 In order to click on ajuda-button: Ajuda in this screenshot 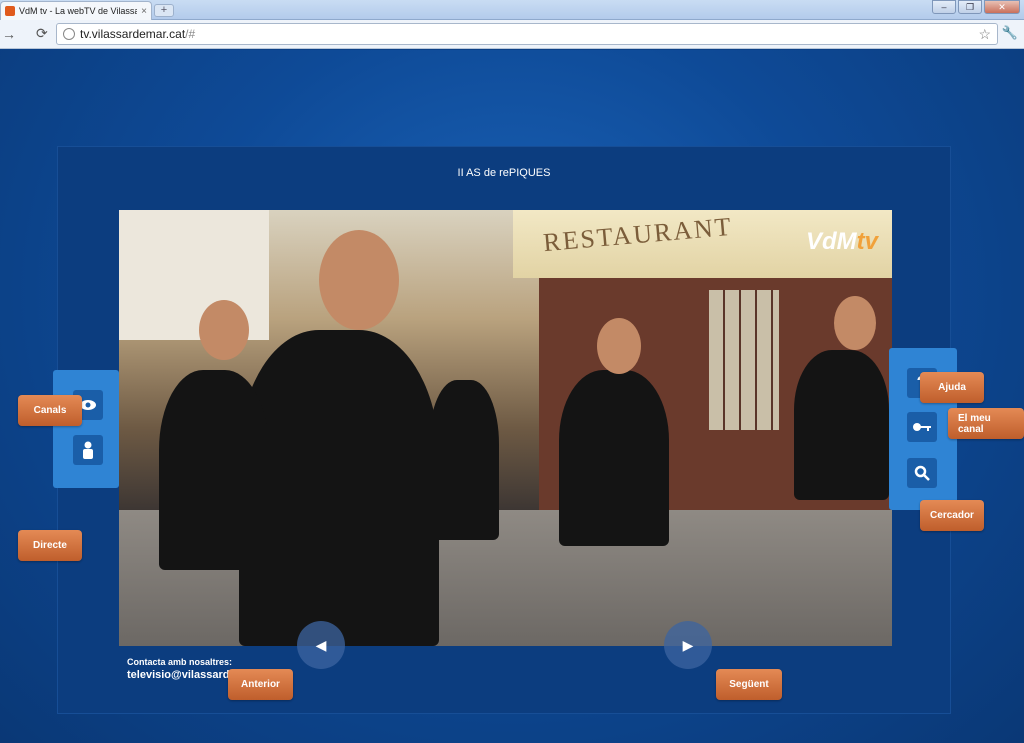, I will do `click(952, 387)`.